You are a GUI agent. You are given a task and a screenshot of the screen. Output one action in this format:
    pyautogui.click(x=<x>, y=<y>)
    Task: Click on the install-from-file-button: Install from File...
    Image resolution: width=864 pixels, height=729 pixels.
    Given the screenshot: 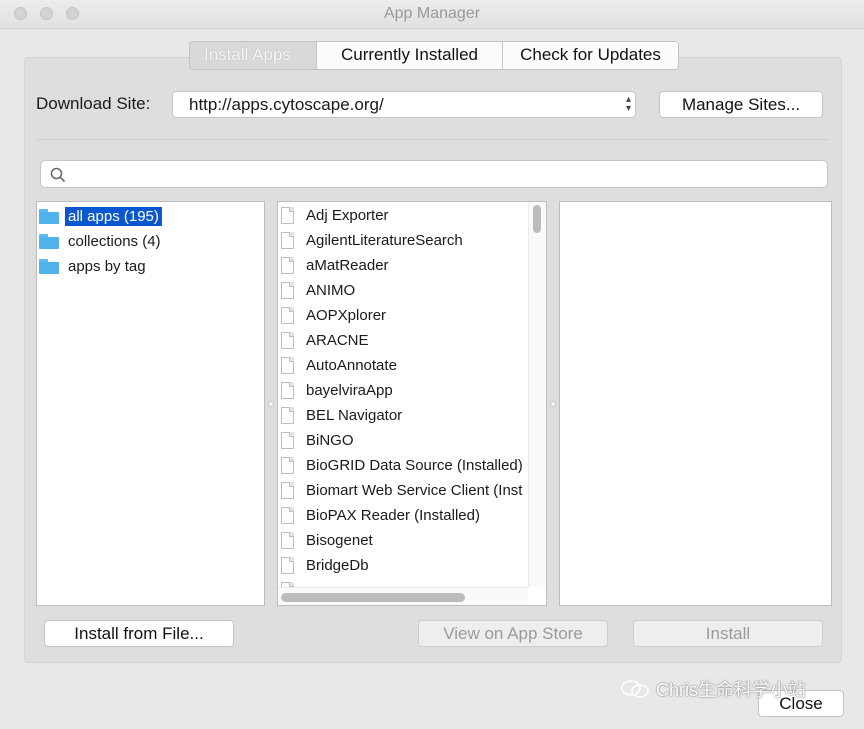 What is the action you would take?
    pyautogui.click(x=139, y=633)
    